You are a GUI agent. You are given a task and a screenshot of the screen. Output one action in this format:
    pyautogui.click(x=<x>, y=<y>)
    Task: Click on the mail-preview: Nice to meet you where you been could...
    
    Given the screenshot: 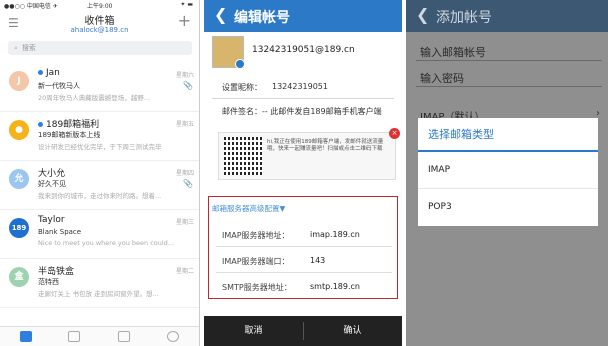 What is the action you would take?
    pyautogui.click(x=106, y=243)
    